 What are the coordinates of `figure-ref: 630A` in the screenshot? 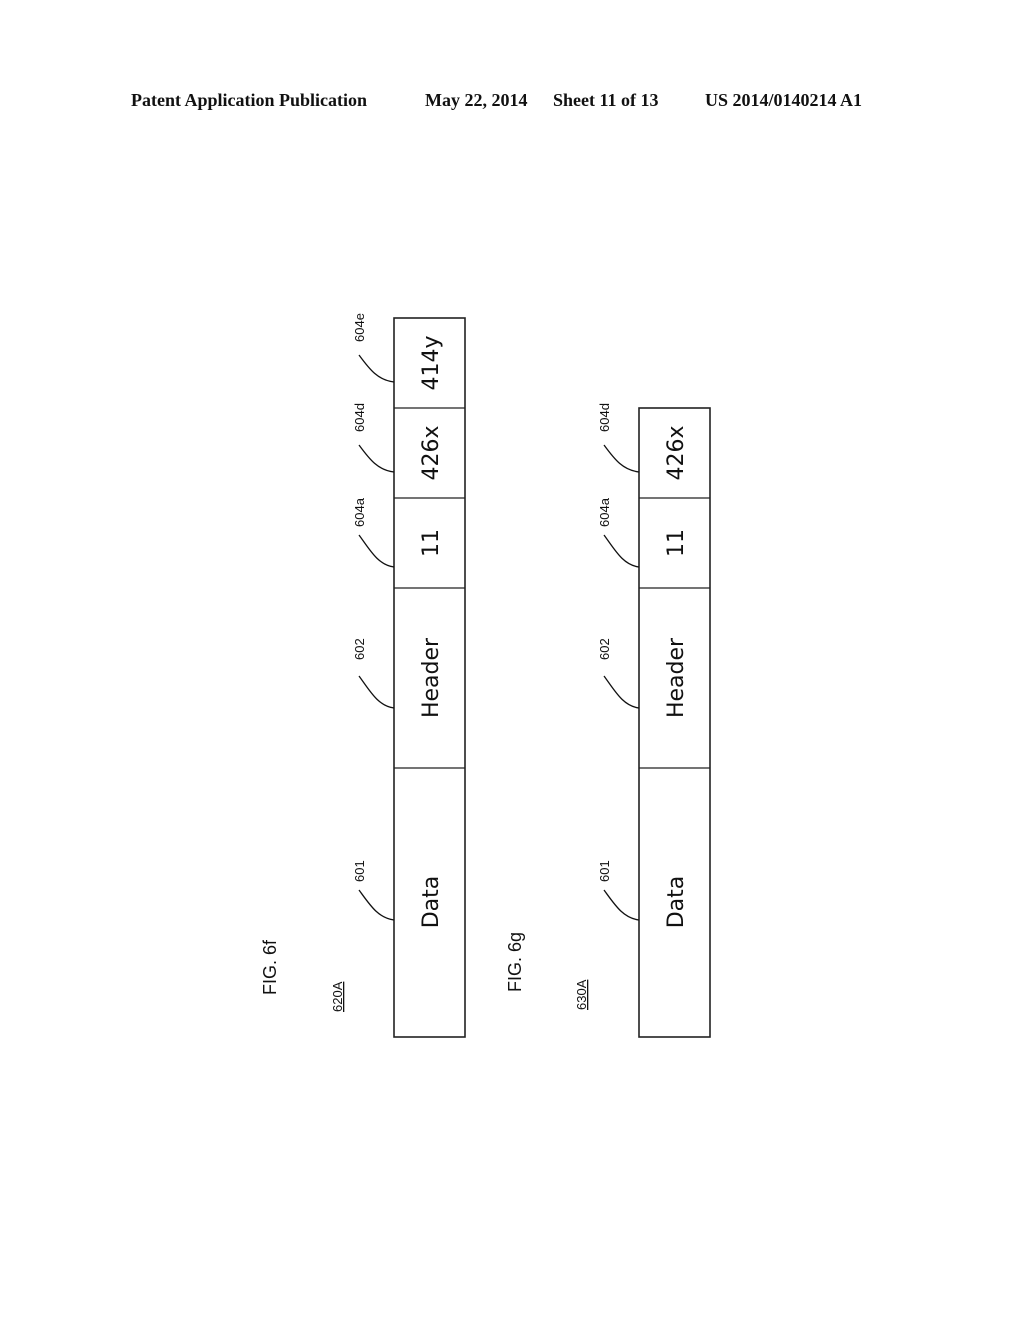 It's located at (581, 994).